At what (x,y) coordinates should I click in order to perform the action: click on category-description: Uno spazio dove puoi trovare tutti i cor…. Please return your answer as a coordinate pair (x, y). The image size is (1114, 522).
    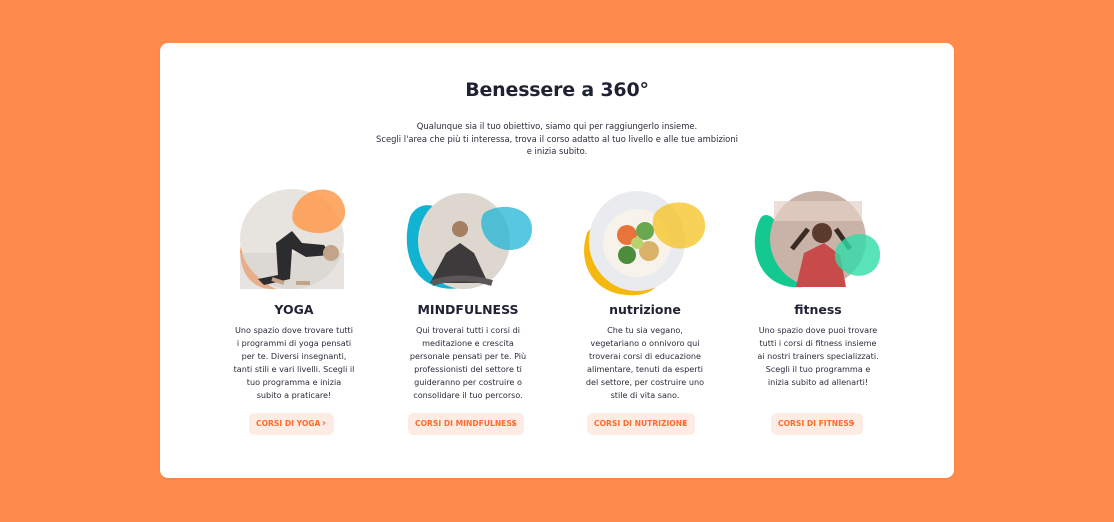
    Looking at the image, I should click on (818, 356).